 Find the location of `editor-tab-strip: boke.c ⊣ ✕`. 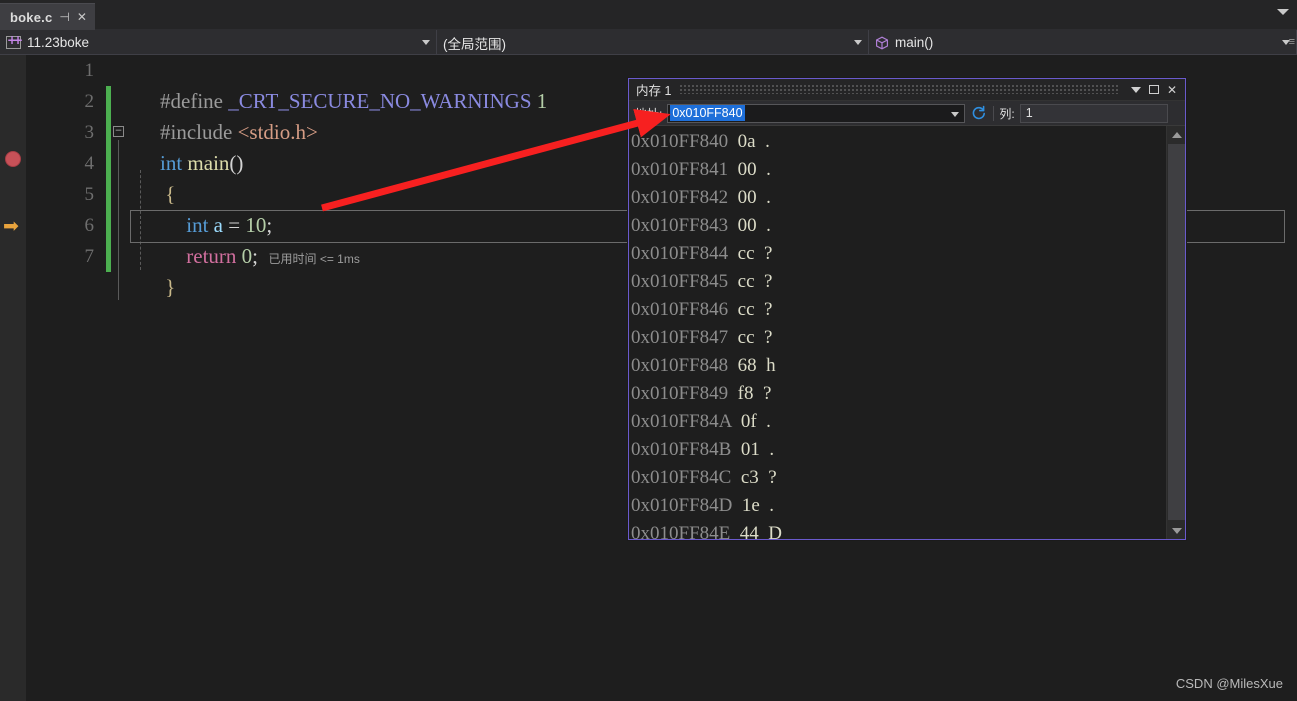

editor-tab-strip: boke.c ⊣ ✕ is located at coordinates (648, 15).